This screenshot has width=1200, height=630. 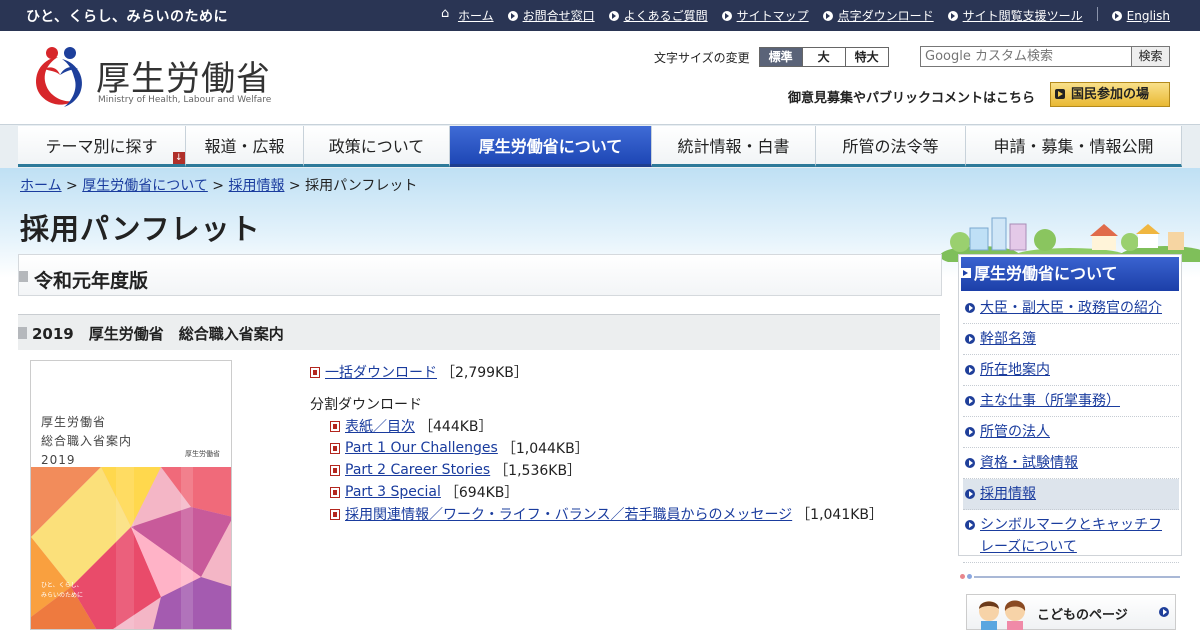 What do you see at coordinates (1008, 494) in the screenshot?
I see `sidebar-item-label: 採用情報` at bounding box center [1008, 494].